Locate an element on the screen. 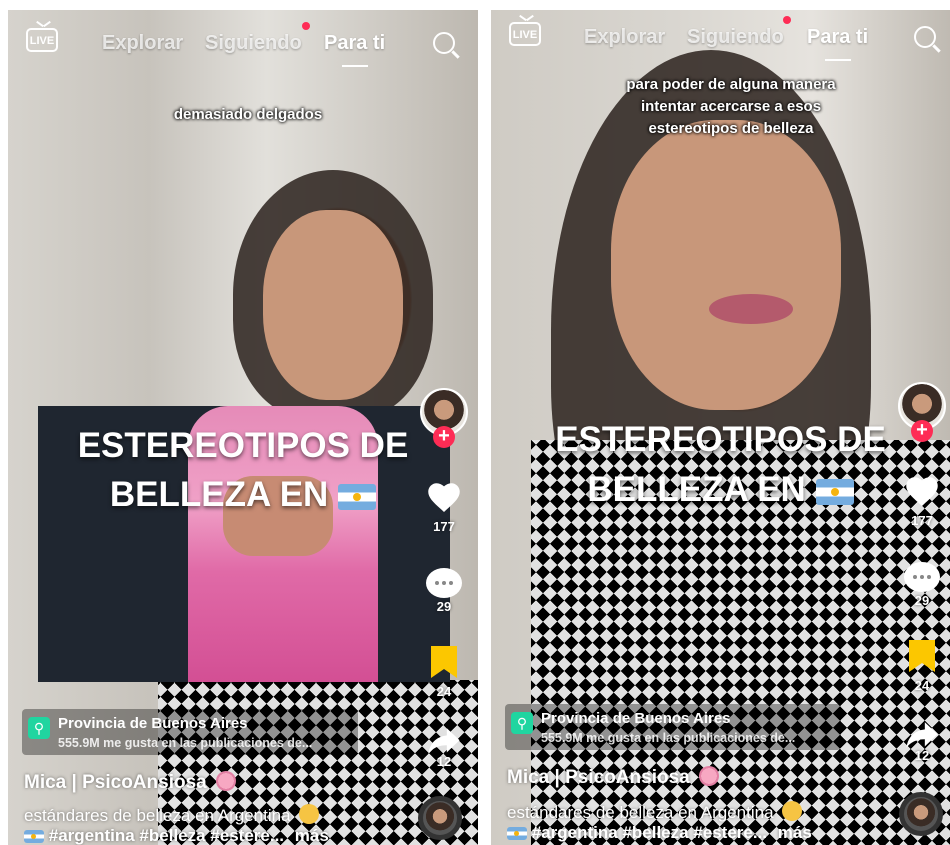 The height and width of the screenshot is (845, 950). caption-line-1: para poder de alguna manera is located at coordinates (731, 84).